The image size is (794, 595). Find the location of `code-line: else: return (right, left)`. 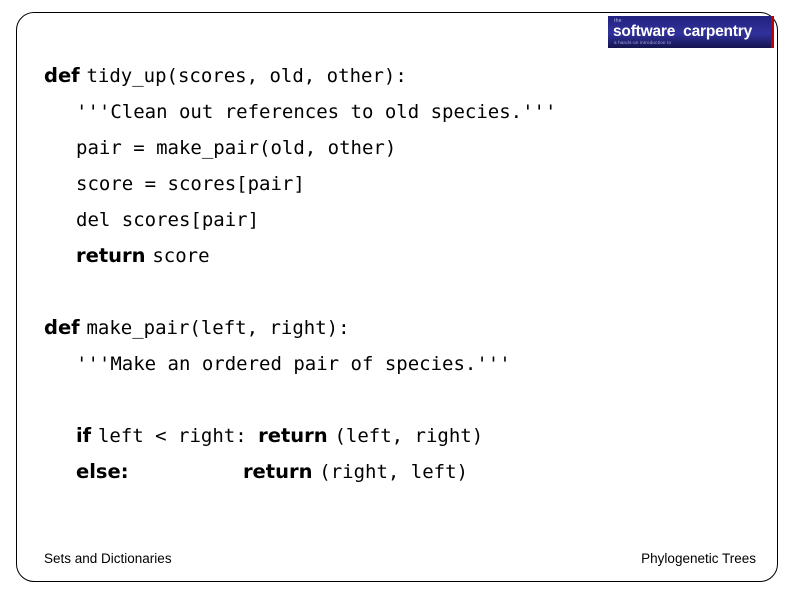

code-line: else: return (right, left) is located at coordinates (394, 472).